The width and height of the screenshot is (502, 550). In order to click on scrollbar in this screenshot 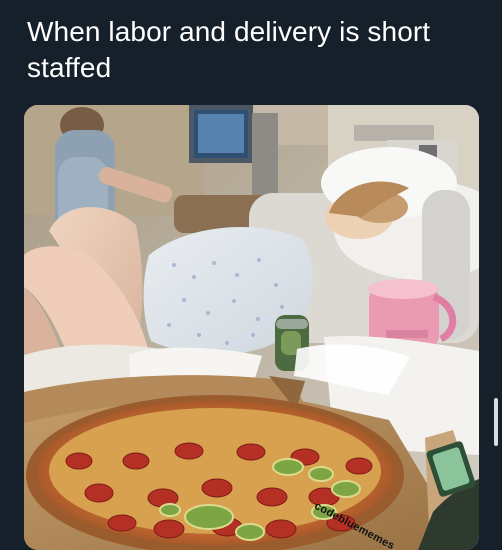, I will do `click(496, 422)`.